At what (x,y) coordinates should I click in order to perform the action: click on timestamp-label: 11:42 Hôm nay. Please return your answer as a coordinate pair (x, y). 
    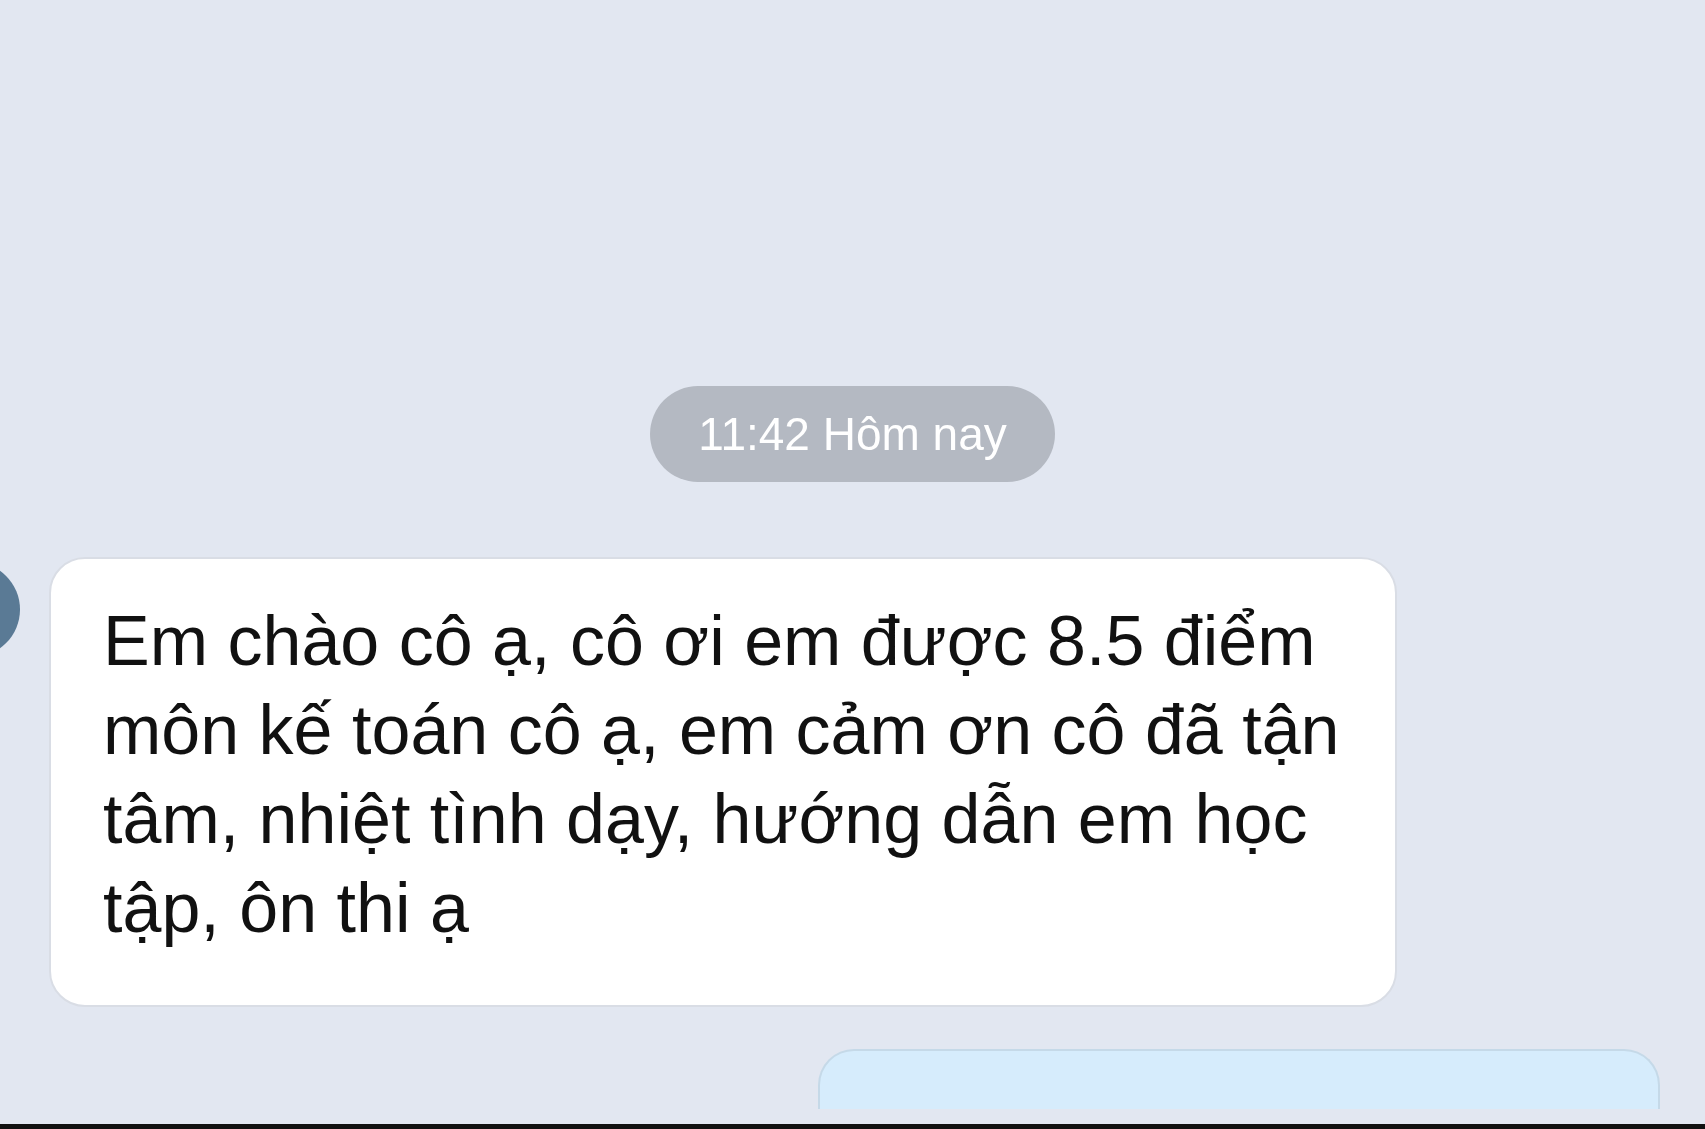
    Looking at the image, I should click on (852, 434).